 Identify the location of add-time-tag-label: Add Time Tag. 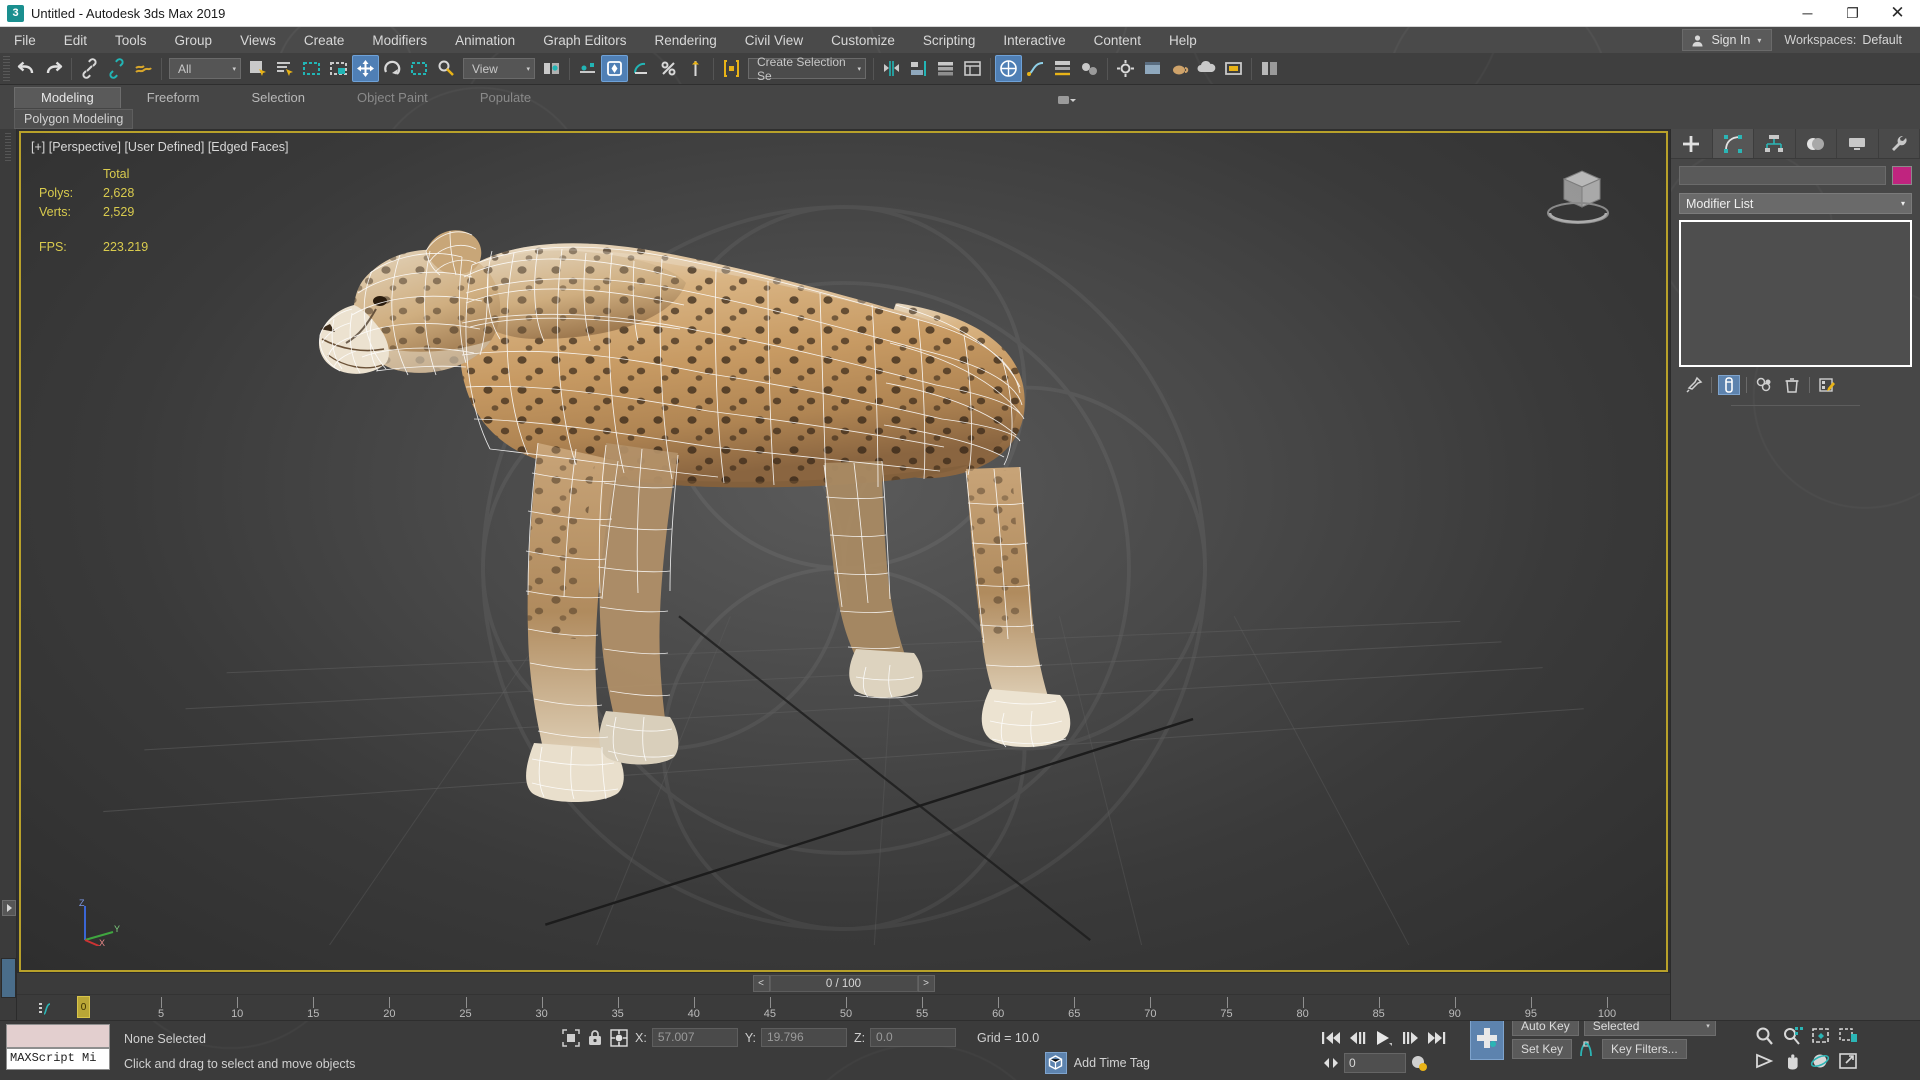
(1112, 1063).